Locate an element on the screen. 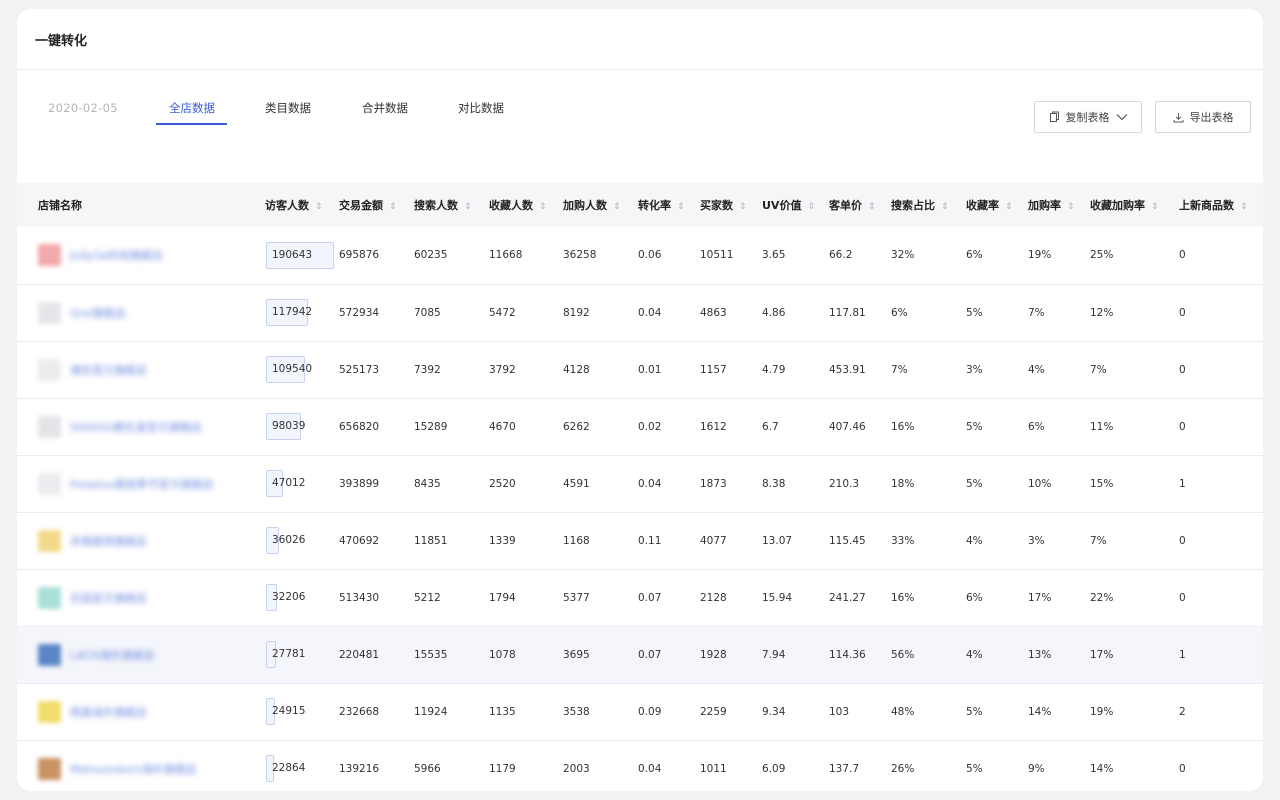  column-header-favorite-rate: 收藏率 ⇕ is located at coordinates (997, 205).